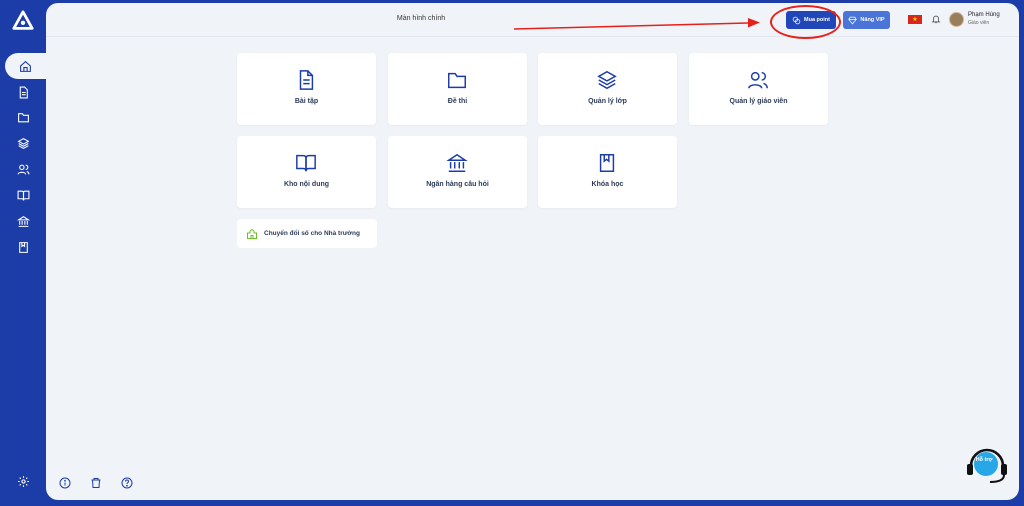 The width and height of the screenshot is (1024, 506). I want to click on card-label: Kho nội dung, so click(306, 184).